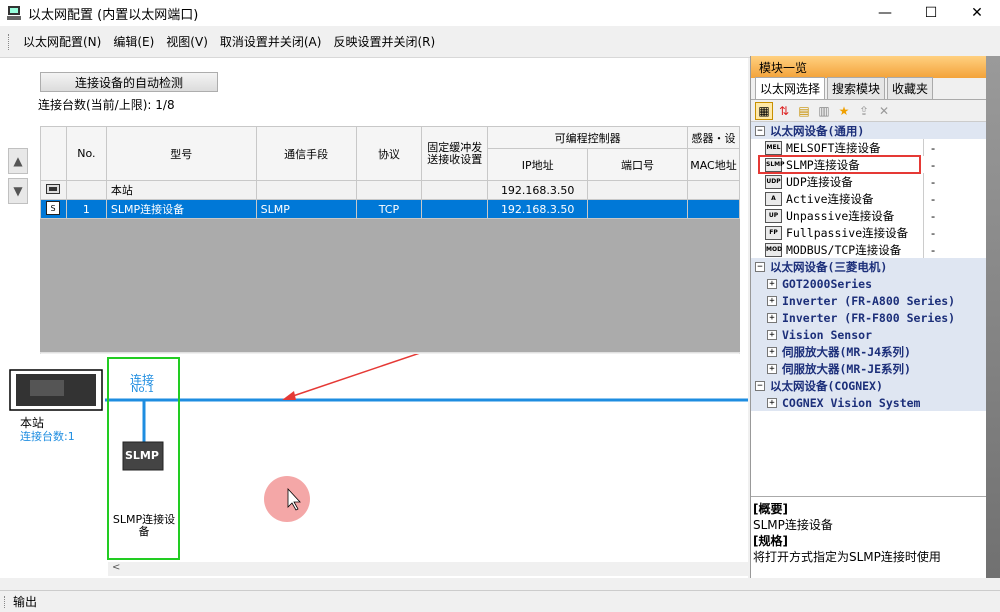 The width and height of the screenshot is (1000, 612). Describe the element at coordinates (875, 402) in the screenshot. I see `tree-item-cognex-vision: + COGNEX Vision System` at that location.